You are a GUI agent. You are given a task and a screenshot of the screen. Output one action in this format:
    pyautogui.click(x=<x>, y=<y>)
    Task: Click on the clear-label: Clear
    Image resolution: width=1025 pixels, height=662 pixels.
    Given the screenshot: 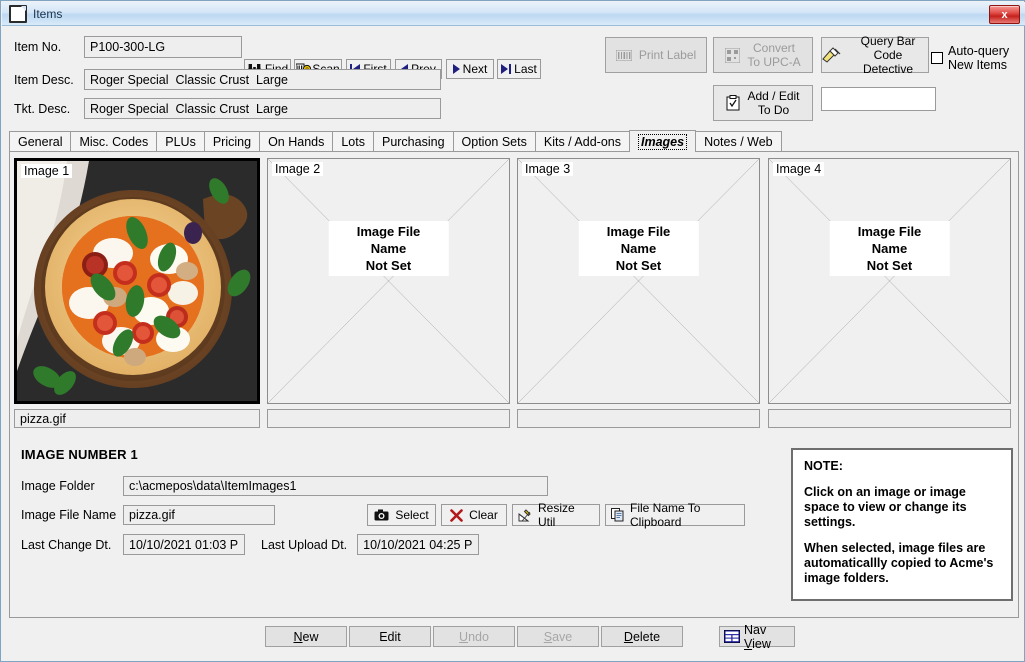 What is the action you would take?
    pyautogui.click(x=483, y=515)
    